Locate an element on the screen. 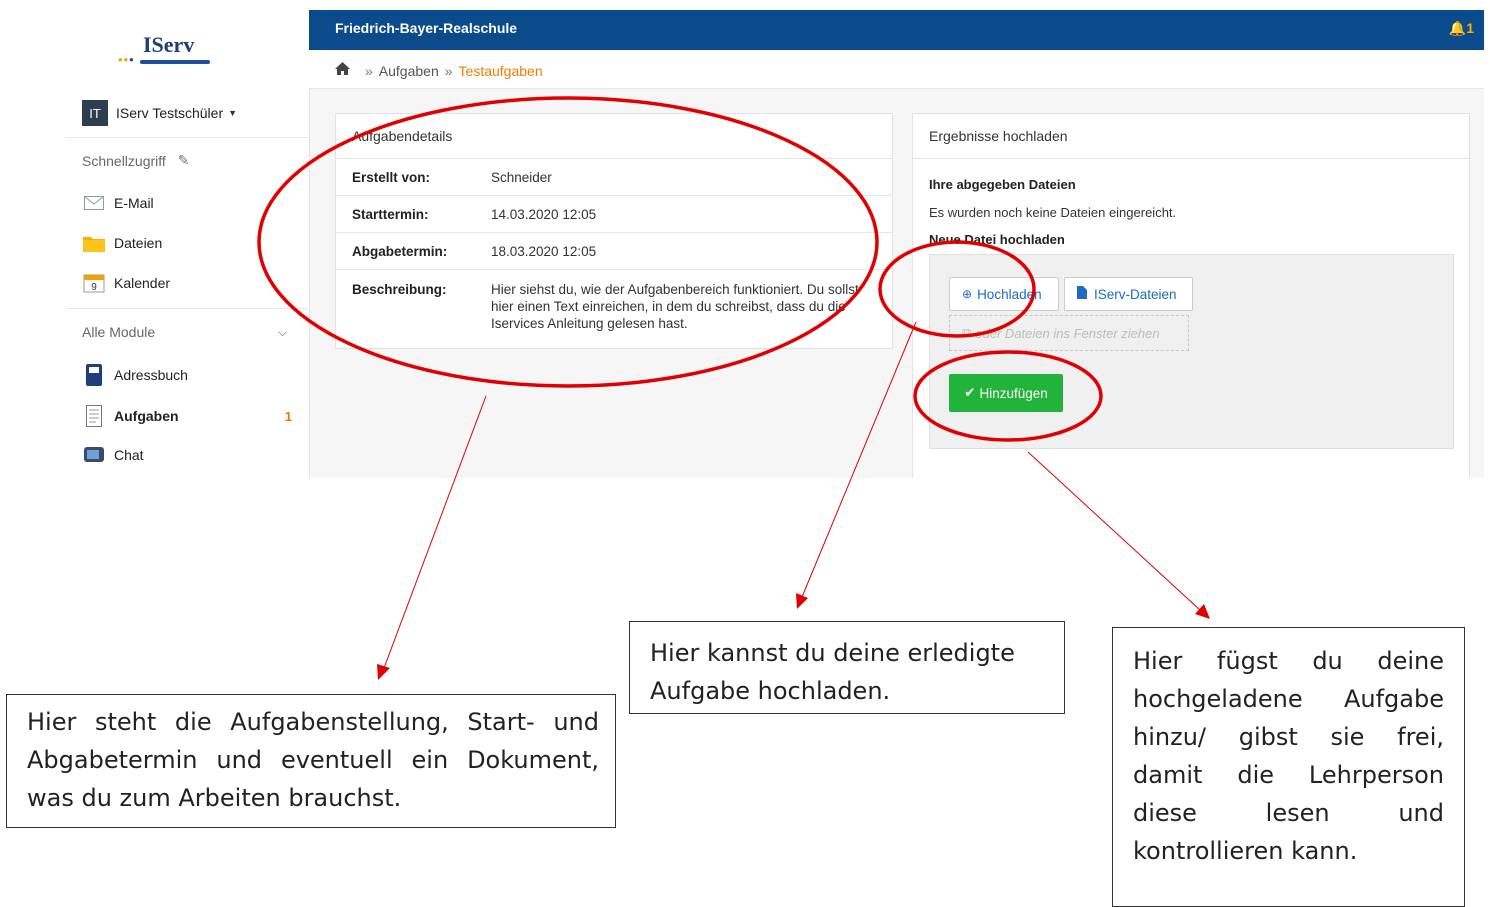  chevron-down-icon: ⌵ is located at coordinates (283, 331).